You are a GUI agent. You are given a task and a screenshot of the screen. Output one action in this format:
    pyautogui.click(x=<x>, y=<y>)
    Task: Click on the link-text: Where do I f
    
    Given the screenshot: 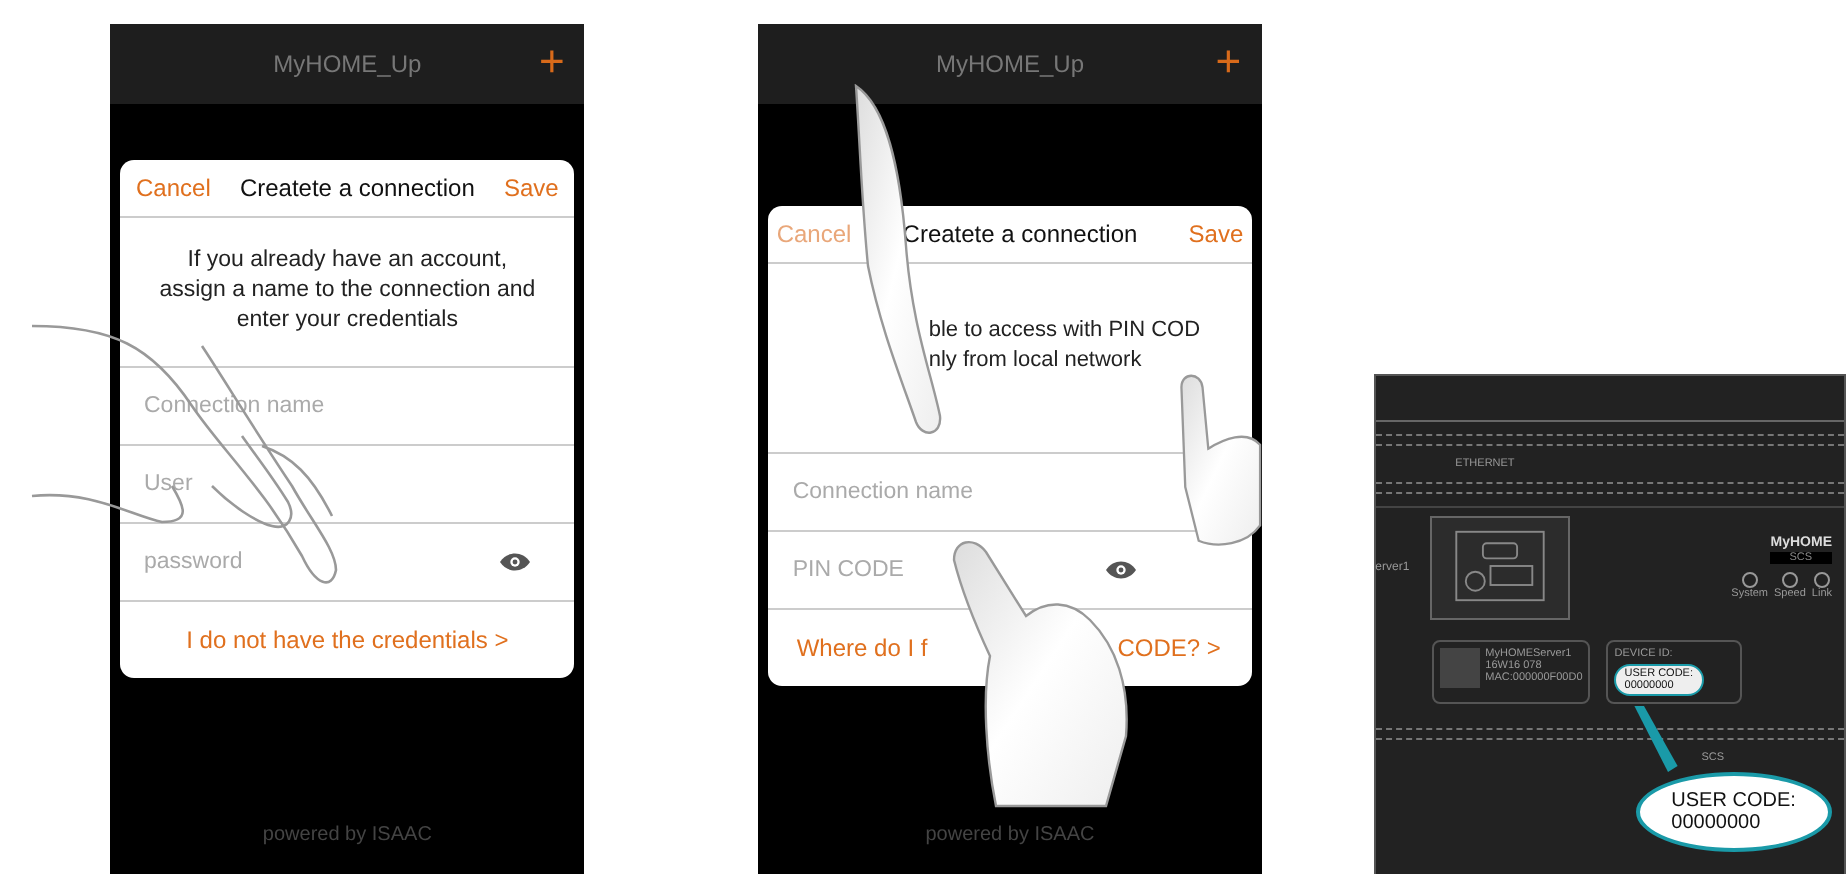 What is the action you would take?
    pyautogui.click(x=862, y=648)
    